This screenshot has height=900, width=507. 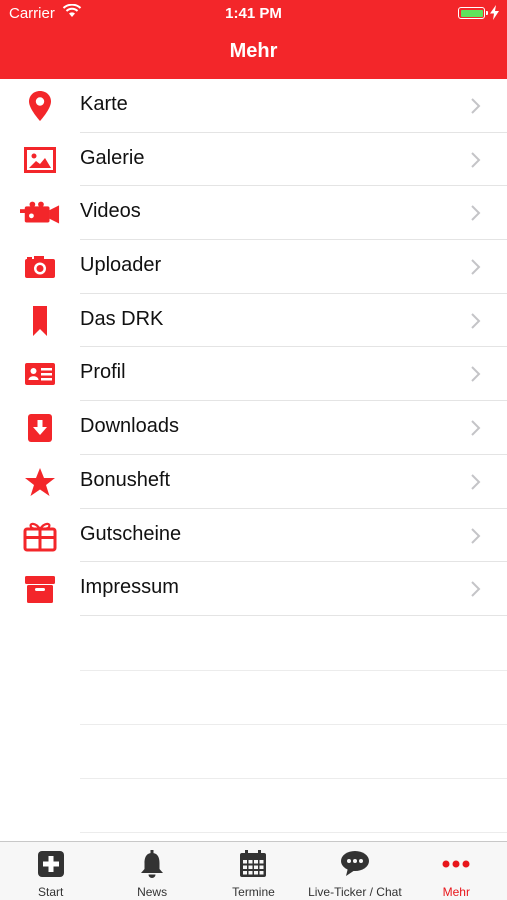 What do you see at coordinates (253, 589) in the screenshot?
I see `menu-item-impressum: Impressum` at bounding box center [253, 589].